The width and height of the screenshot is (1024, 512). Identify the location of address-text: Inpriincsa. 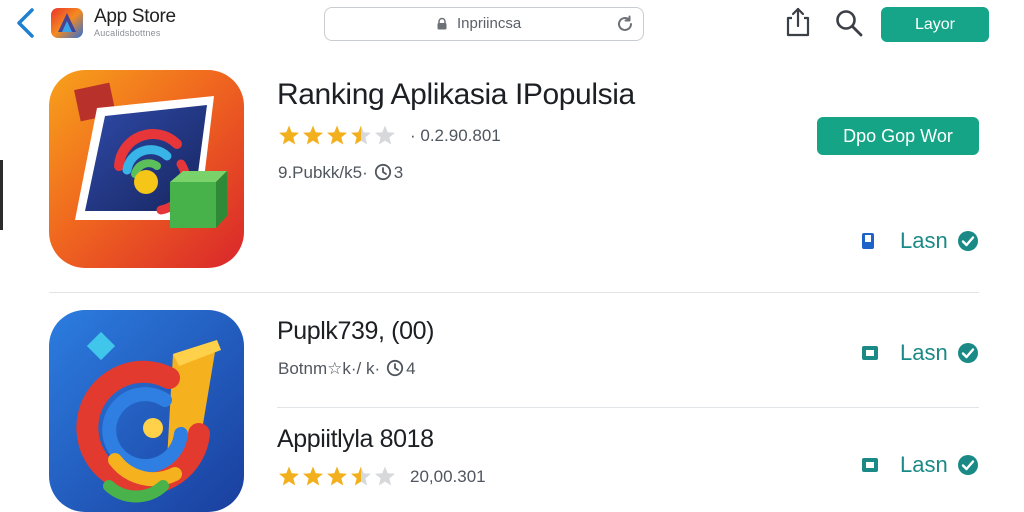
(489, 23).